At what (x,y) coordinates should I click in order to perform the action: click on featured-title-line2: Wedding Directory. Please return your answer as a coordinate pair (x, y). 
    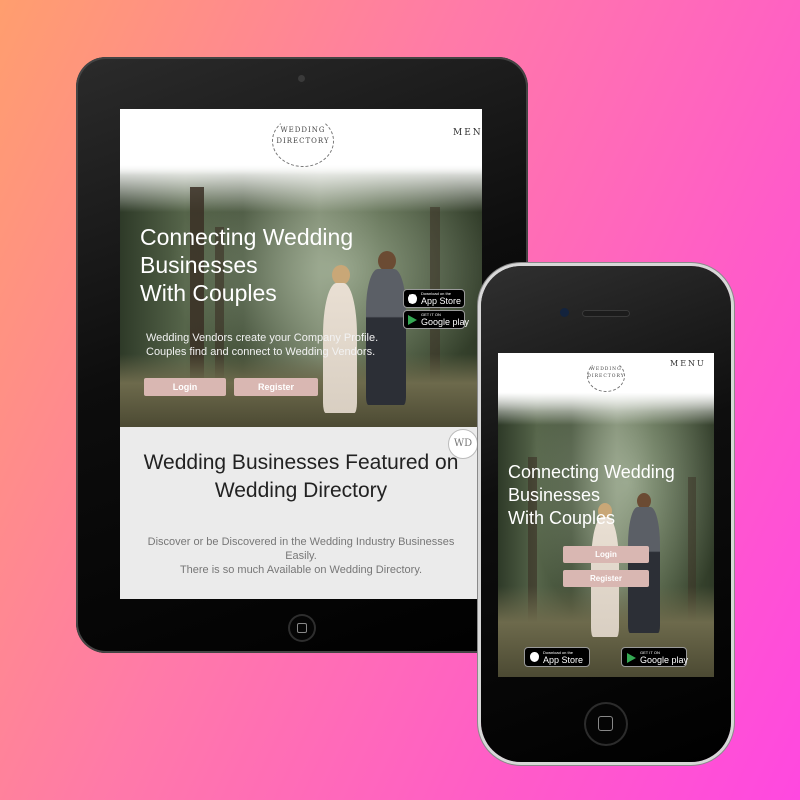
    Looking at the image, I should click on (301, 490).